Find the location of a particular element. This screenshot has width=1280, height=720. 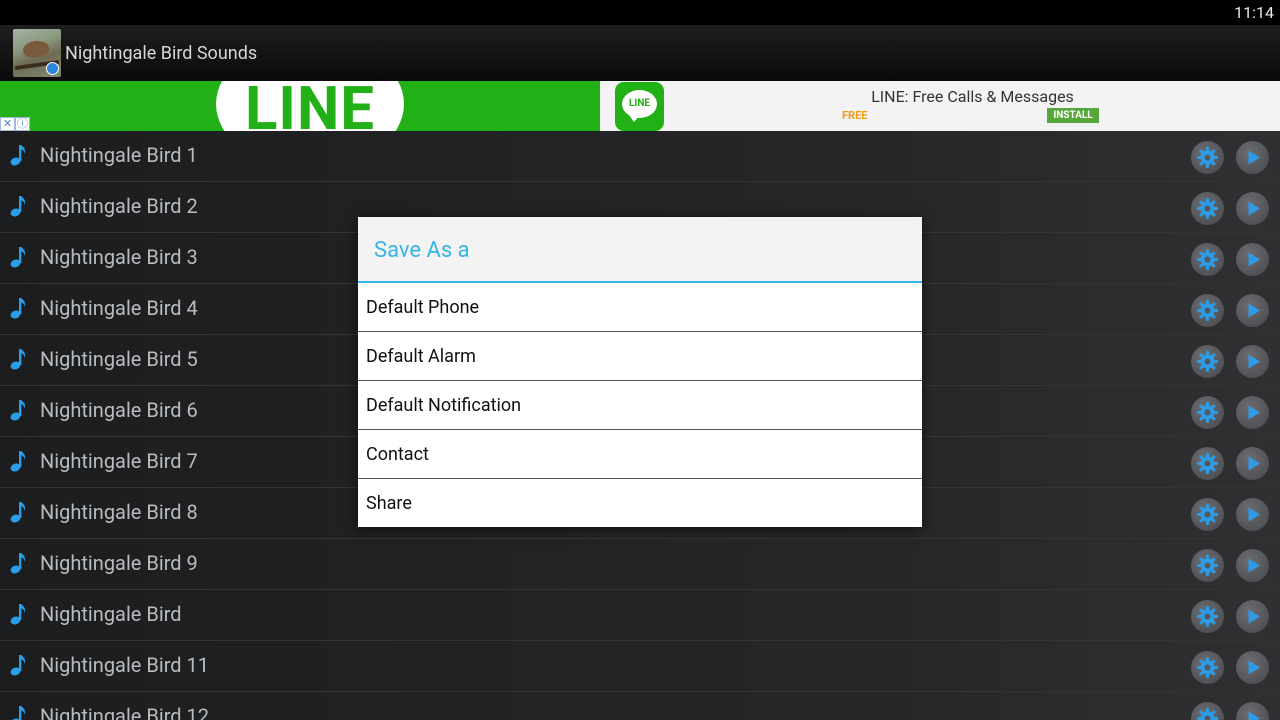

option-default-phone: Default Phone is located at coordinates (640, 307).